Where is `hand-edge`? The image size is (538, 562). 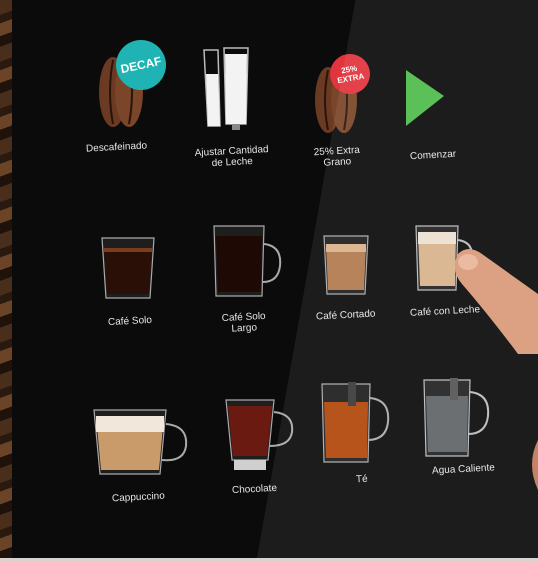 hand-edge is located at coordinates (535, 465).